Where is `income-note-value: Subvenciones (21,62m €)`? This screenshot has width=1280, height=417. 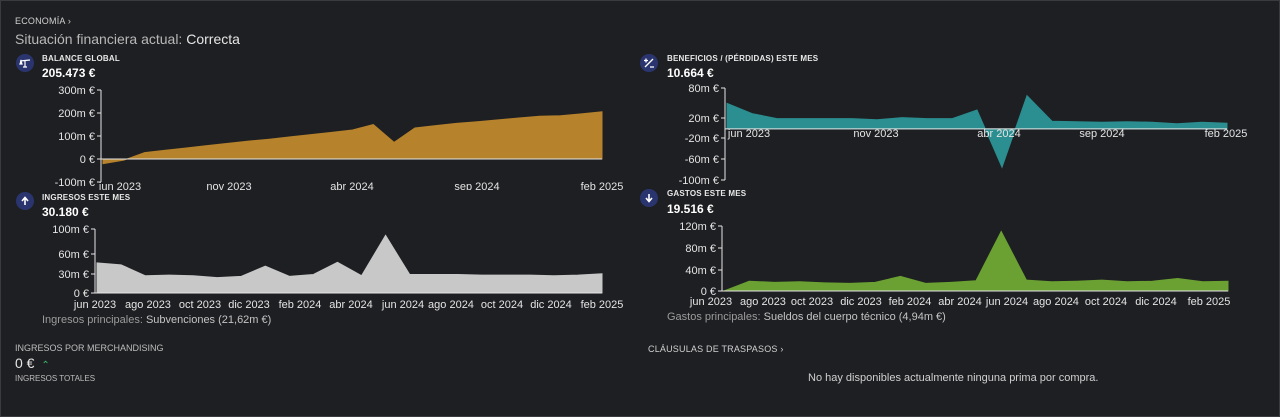
income-note-value: Subvenciones (21,62m €) is located at coordinates (208, 320).